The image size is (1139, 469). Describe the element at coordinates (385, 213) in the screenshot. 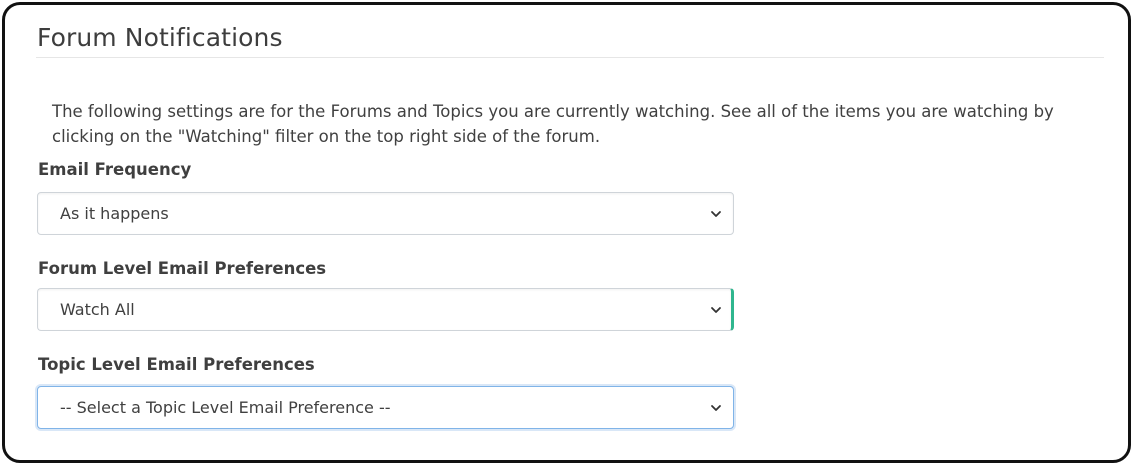

I see `email-frequency-select: As it happens` at that location.